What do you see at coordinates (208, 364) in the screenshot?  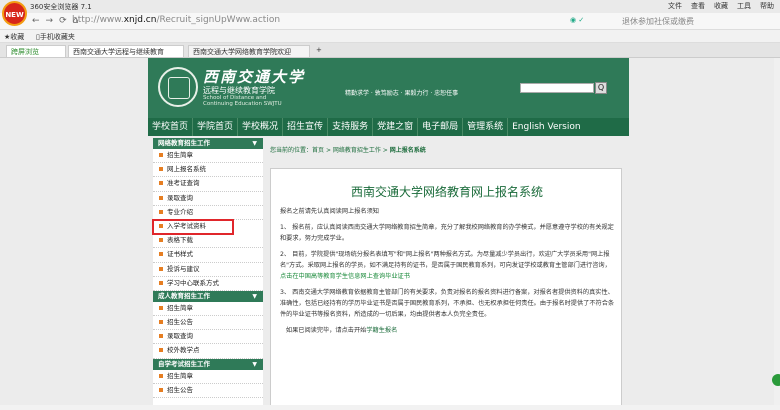 I see `section-self-study: 自学考试招生工作 ▼` at bounding box center [208, 364].